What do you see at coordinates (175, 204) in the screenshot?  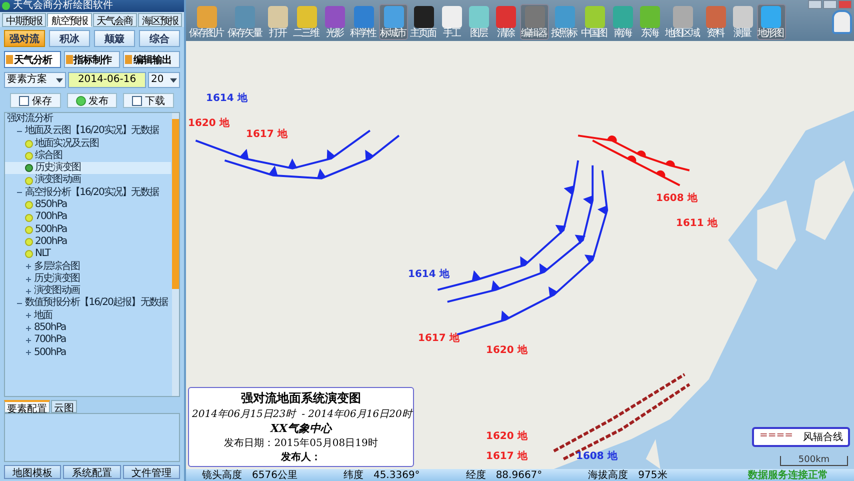 I see `scrollbar-thumb` at bounding box center [175, 204].